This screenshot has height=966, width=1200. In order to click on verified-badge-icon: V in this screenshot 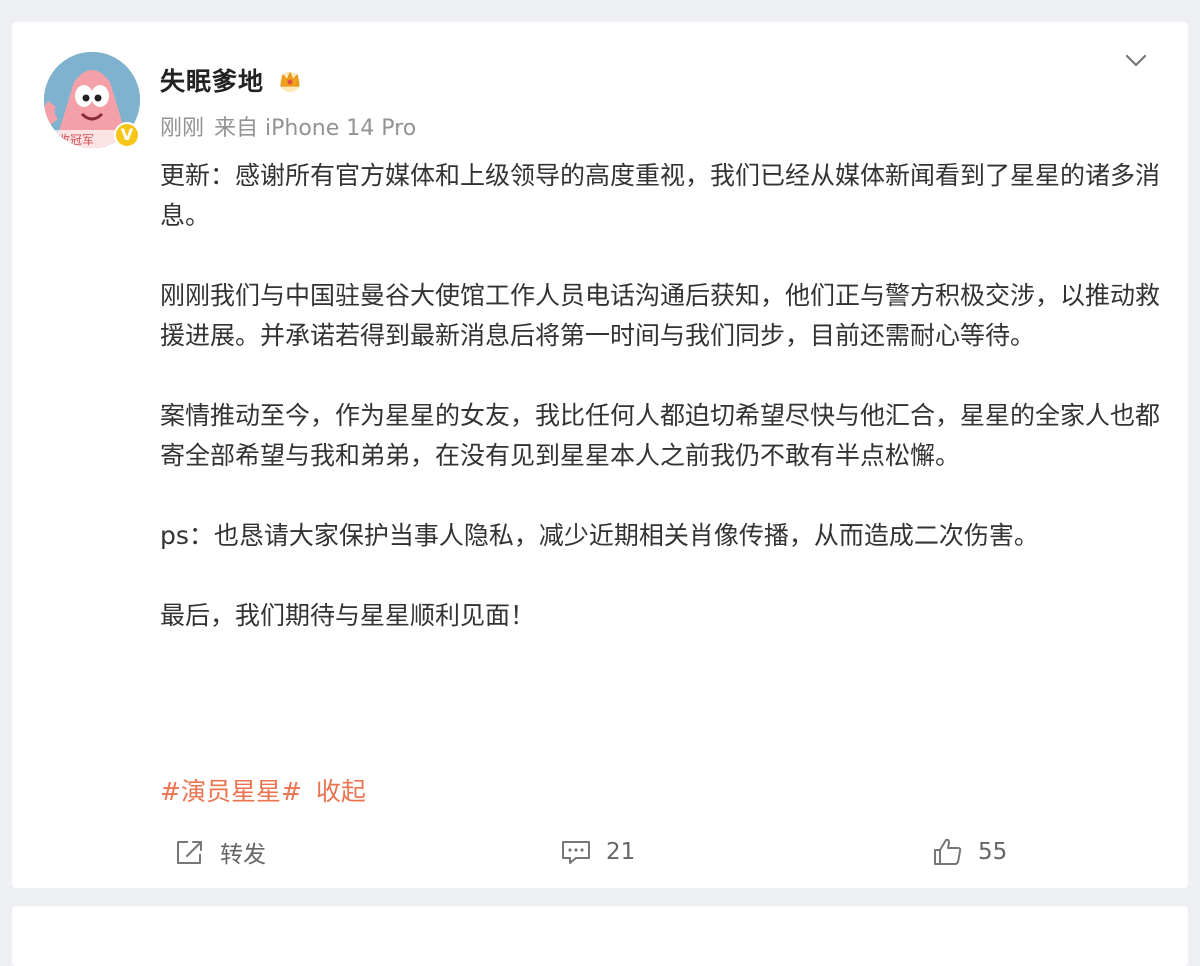, I will do `click(127, 135)`.